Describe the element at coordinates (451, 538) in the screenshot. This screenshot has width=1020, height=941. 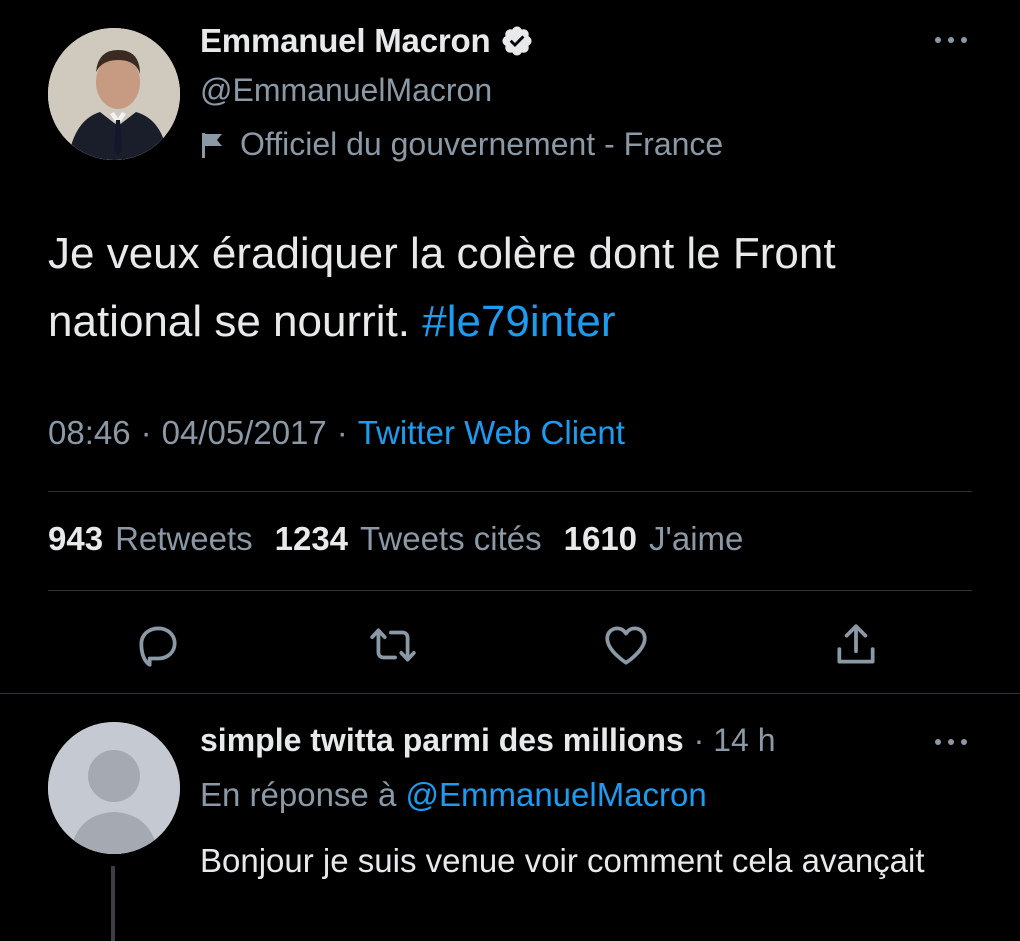
I see `quotes-label: Tweets cités` at that location.